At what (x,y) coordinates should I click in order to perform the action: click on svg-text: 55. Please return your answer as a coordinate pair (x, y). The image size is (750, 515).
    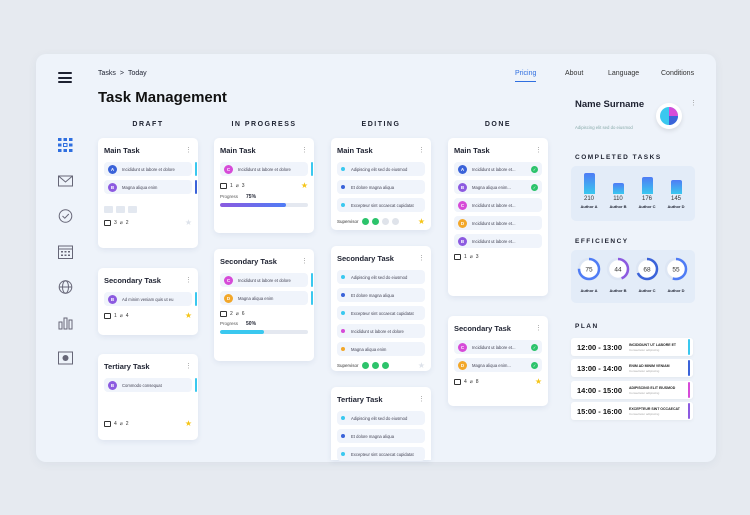
    Looking at the image, I should click on (676, 270).